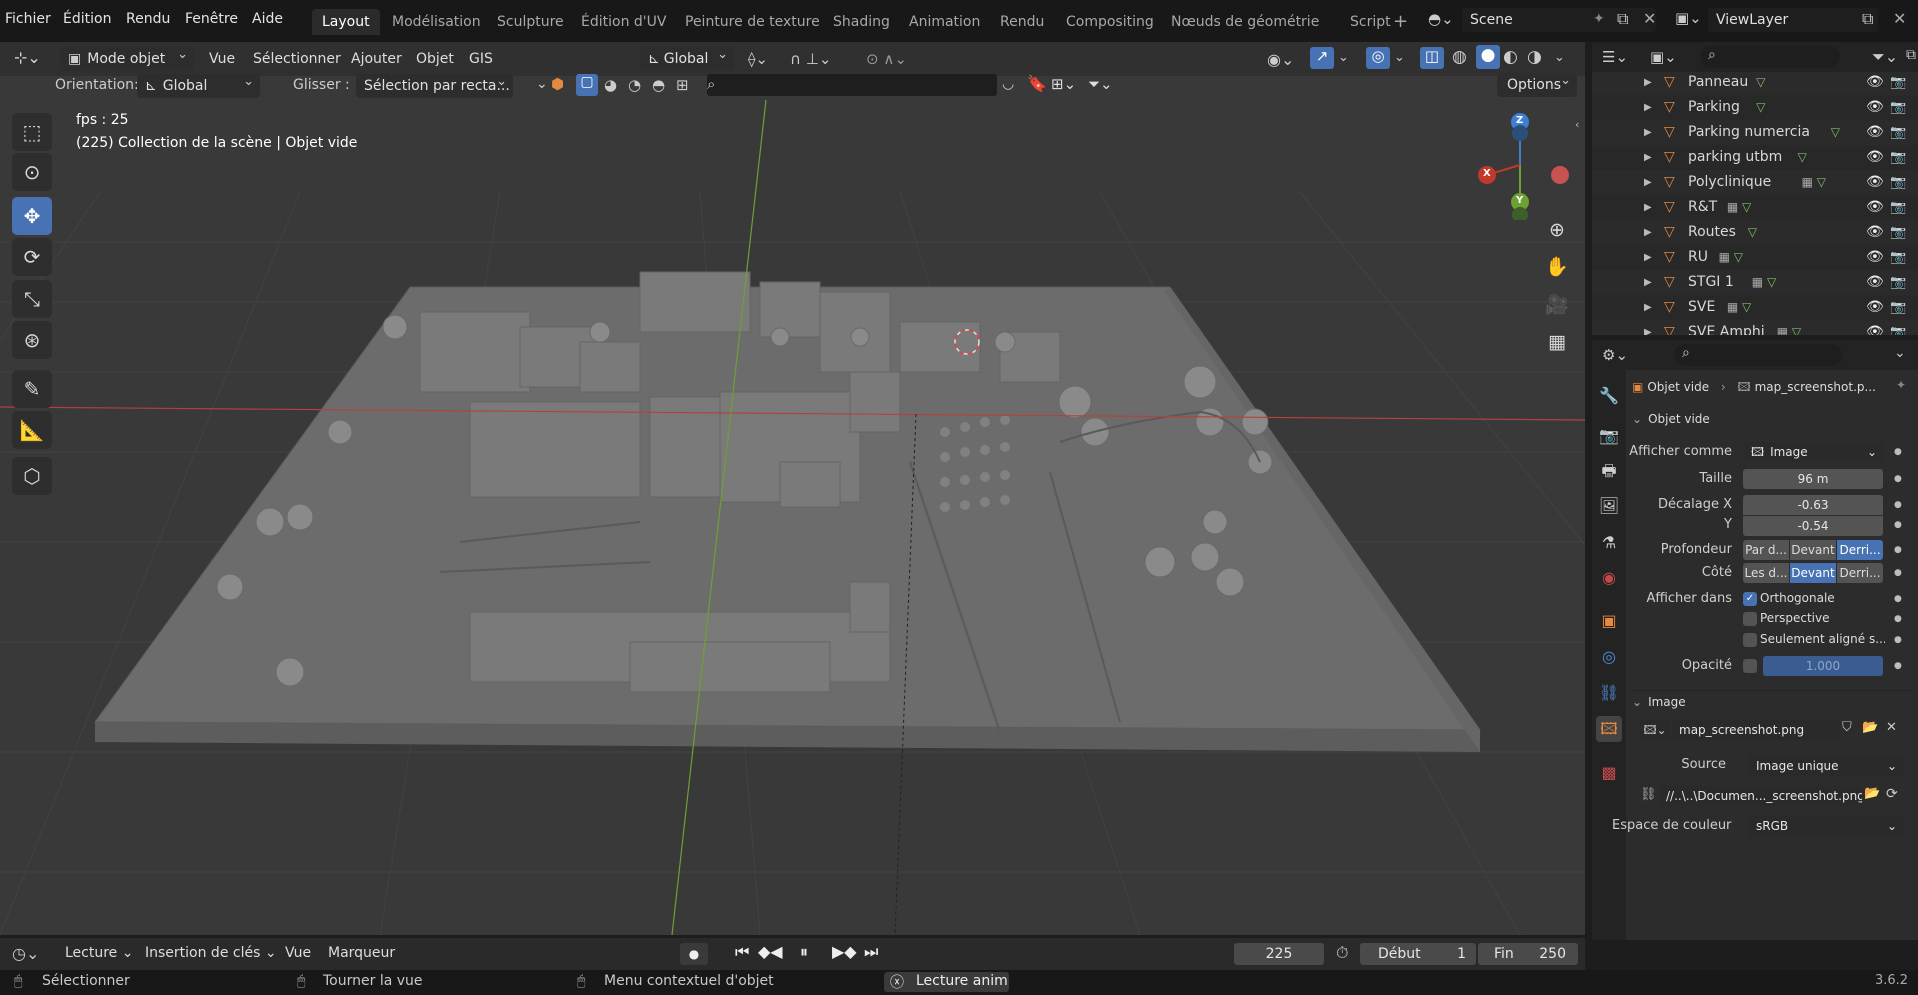 This screenshot has height=995, width=1918. What do you see at coordinates (1750, 599) in the screenshot?
I see `orthogonale-checkbox: ✓` at bounding box center [1750, 599].